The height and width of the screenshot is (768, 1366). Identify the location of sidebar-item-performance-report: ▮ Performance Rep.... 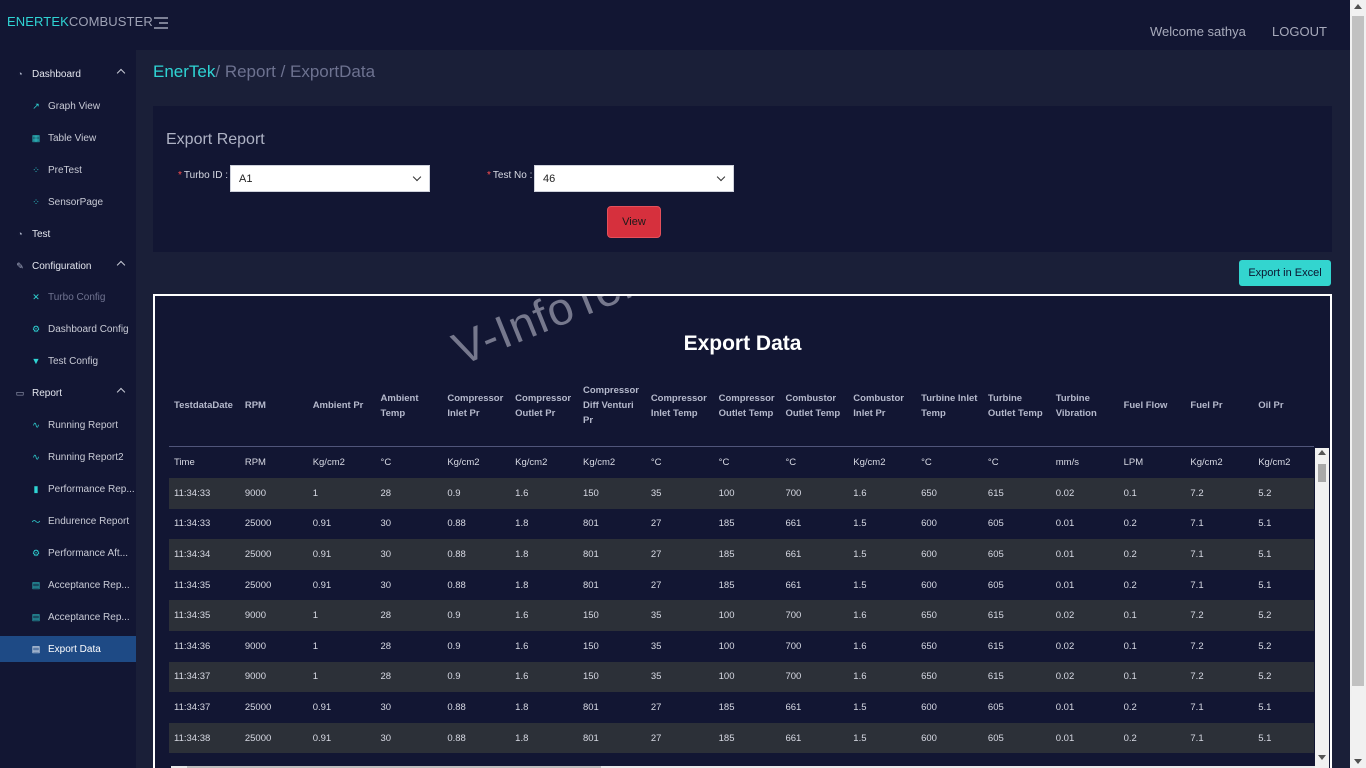
(68, 489).